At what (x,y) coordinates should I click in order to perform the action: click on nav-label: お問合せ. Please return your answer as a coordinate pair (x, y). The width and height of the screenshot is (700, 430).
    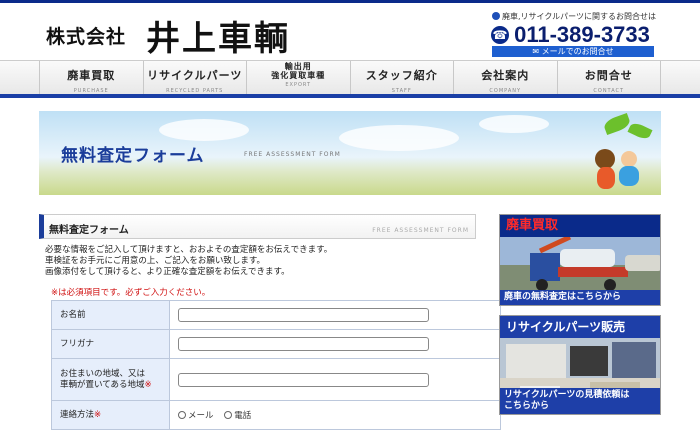
    Looking at the image, I should click on (608, 75).